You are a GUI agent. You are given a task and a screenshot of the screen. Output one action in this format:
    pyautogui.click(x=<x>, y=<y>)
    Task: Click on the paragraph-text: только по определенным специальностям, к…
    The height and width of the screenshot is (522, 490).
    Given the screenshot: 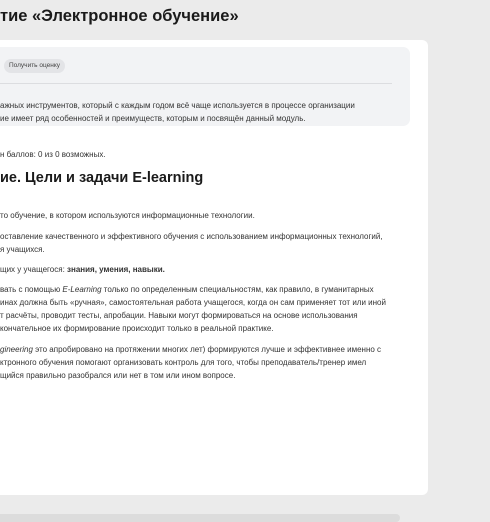 What is the action you would take?
    pyautogui.click(x=237, y=289)
    